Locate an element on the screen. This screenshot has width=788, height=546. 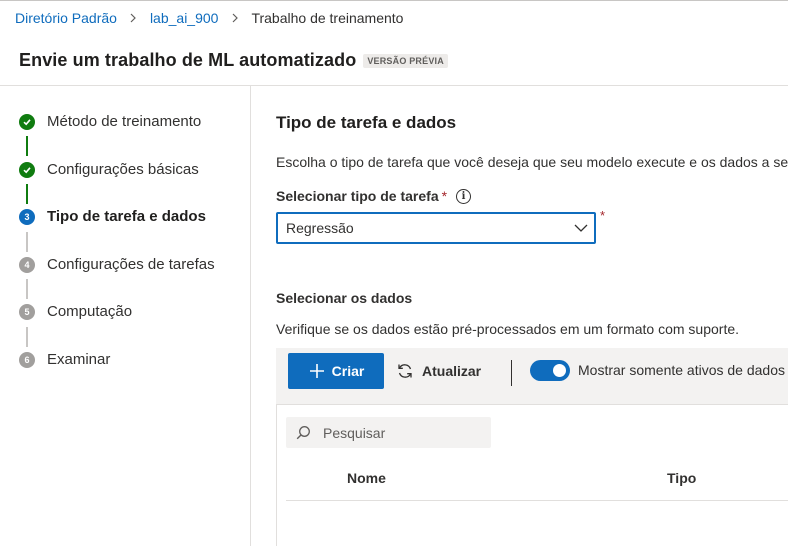
step-compute: 5 Computação is located at coordinates (75, 311).